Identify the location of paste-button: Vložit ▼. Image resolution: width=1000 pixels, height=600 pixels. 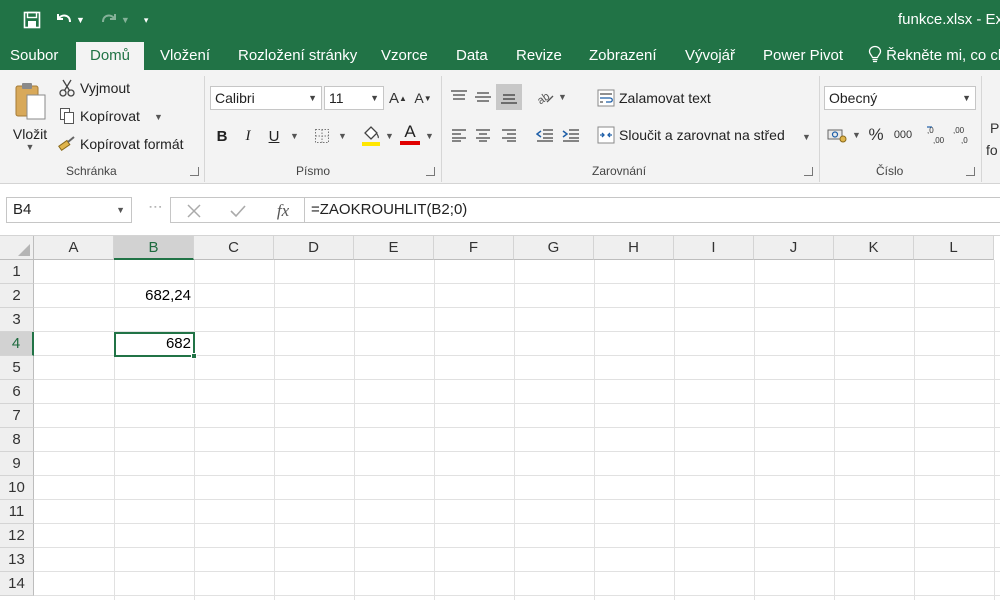
(30, 116).